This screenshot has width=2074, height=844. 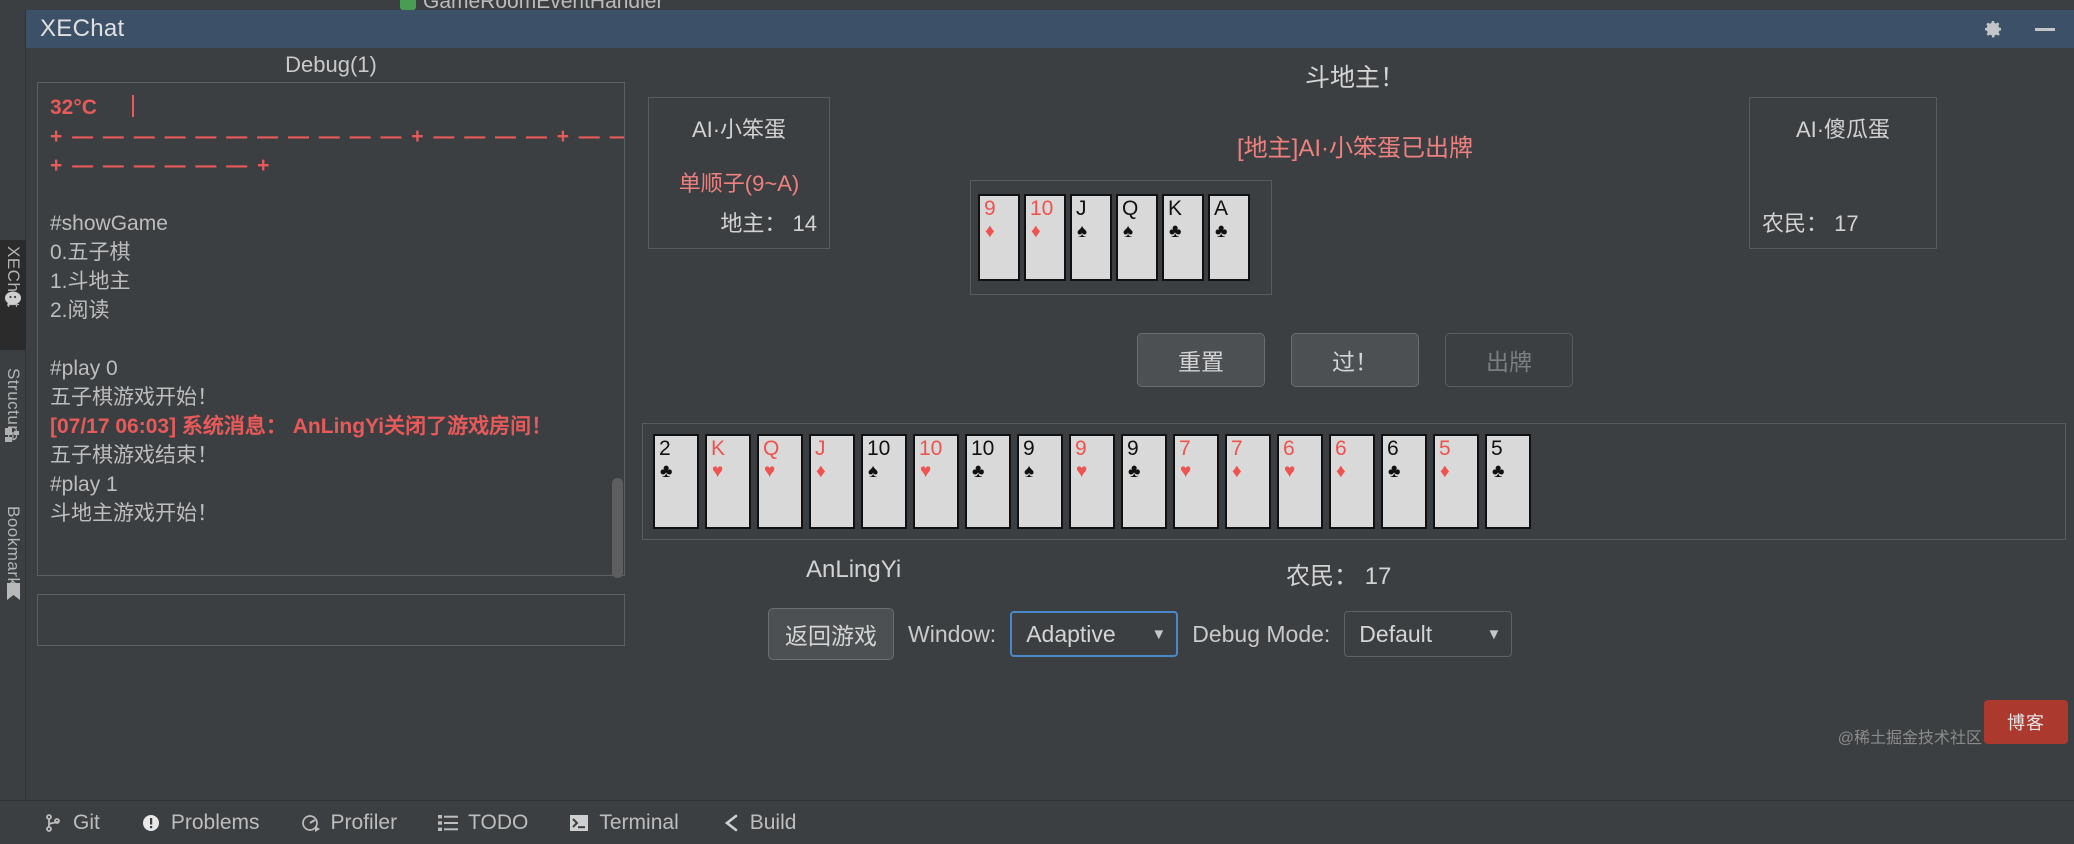 What do you see at coordinates (768, 223) in the screenshot?
I see `ai-left-card-count: 地主： 14` at bounding box center [768, 223].